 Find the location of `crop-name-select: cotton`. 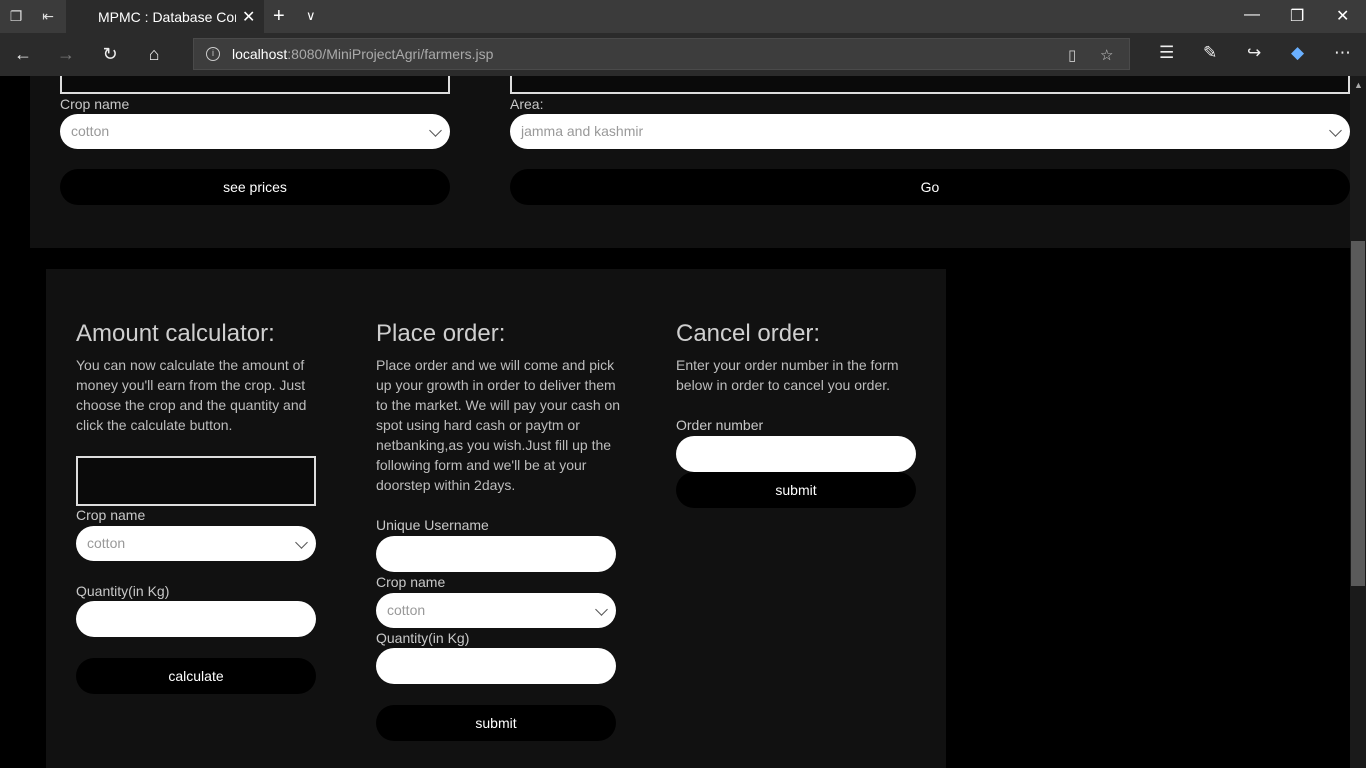

crop-name-select: cotton is located at coordinates (255, 131).